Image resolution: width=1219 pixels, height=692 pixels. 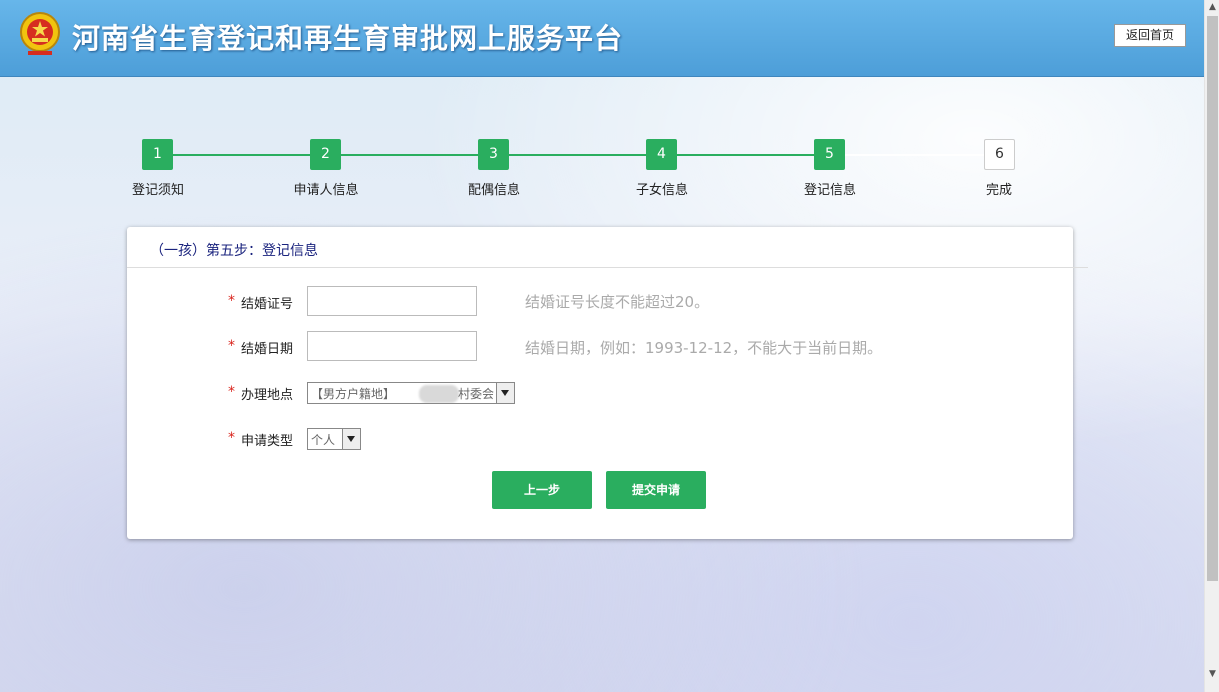 I want to click on divider, so click(x=607, y=267).